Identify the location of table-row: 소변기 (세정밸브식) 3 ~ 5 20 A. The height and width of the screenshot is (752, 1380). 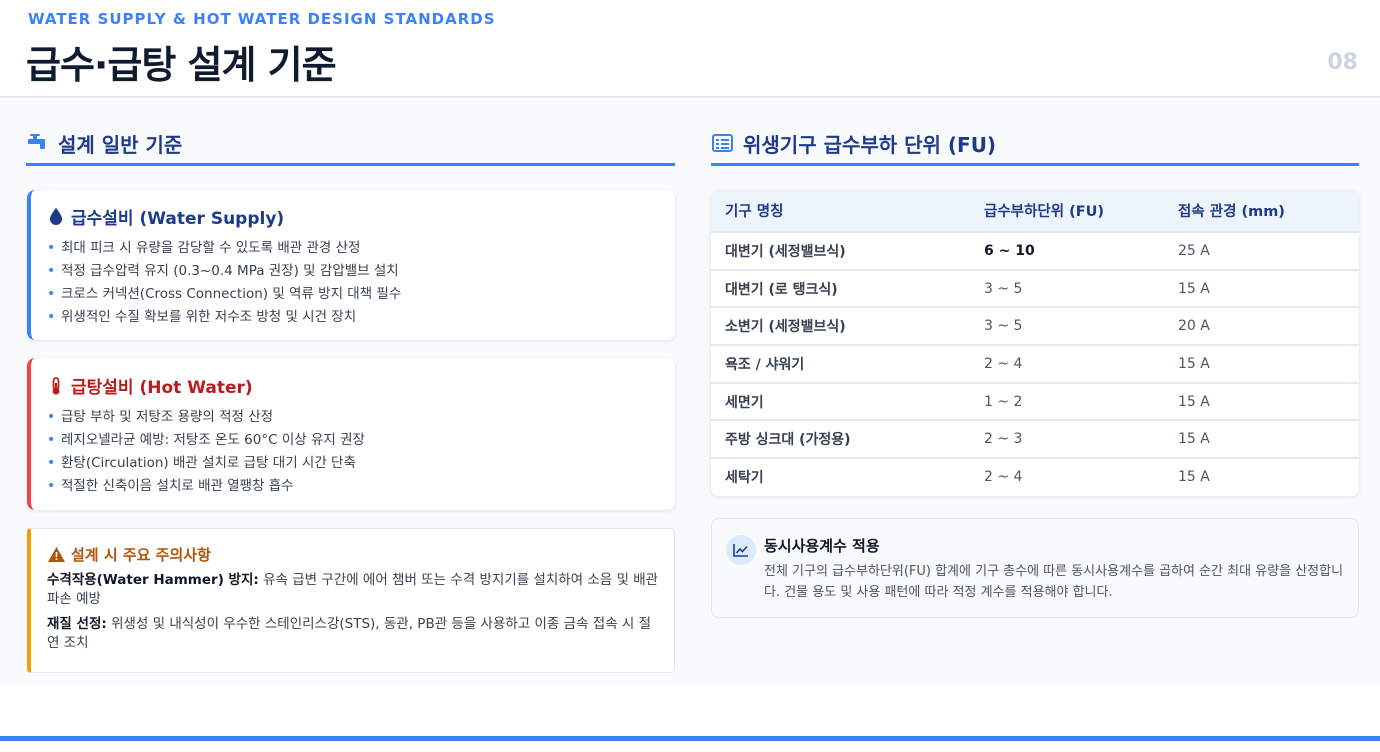
(1035, 326).